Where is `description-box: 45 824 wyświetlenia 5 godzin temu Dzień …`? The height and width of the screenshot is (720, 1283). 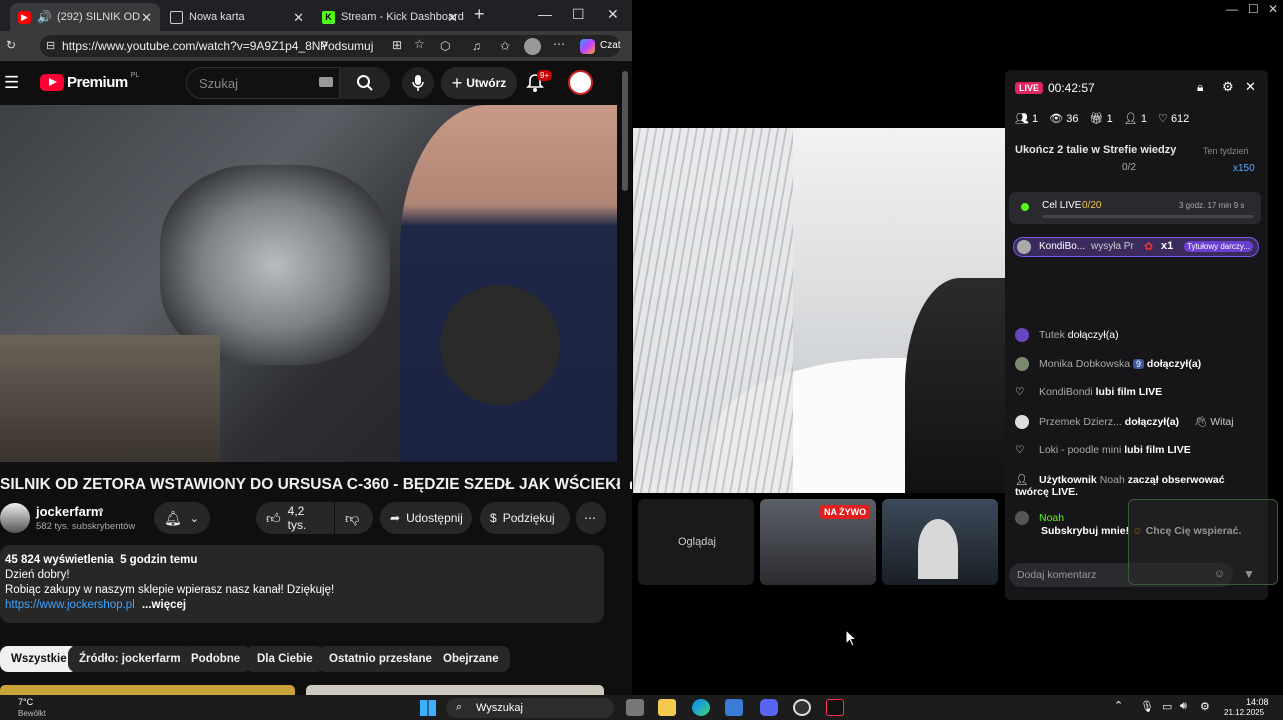 description-box: 45 824 wyświetlenia 5 godzin temu Dzień … is located at coordinates (302, 584).